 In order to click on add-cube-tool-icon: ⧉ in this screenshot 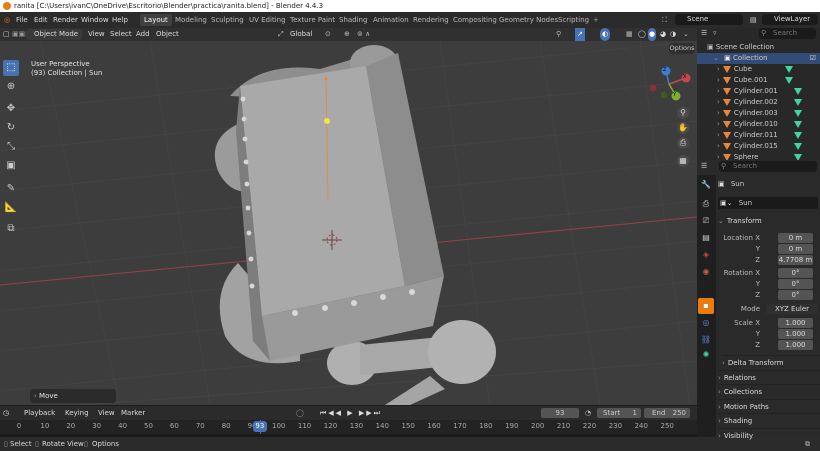, I will do `click(11, 229)`.